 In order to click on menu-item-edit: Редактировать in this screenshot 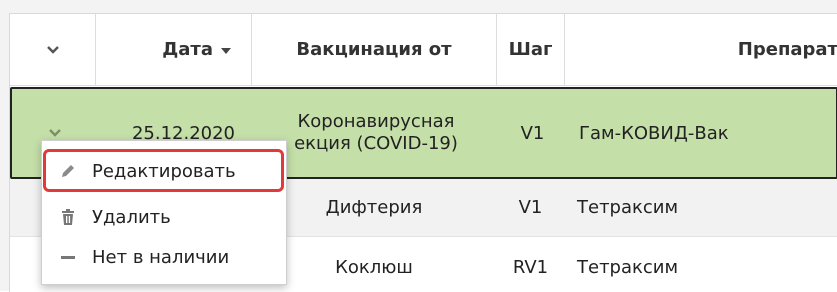, I will do `click(164, 171)`.